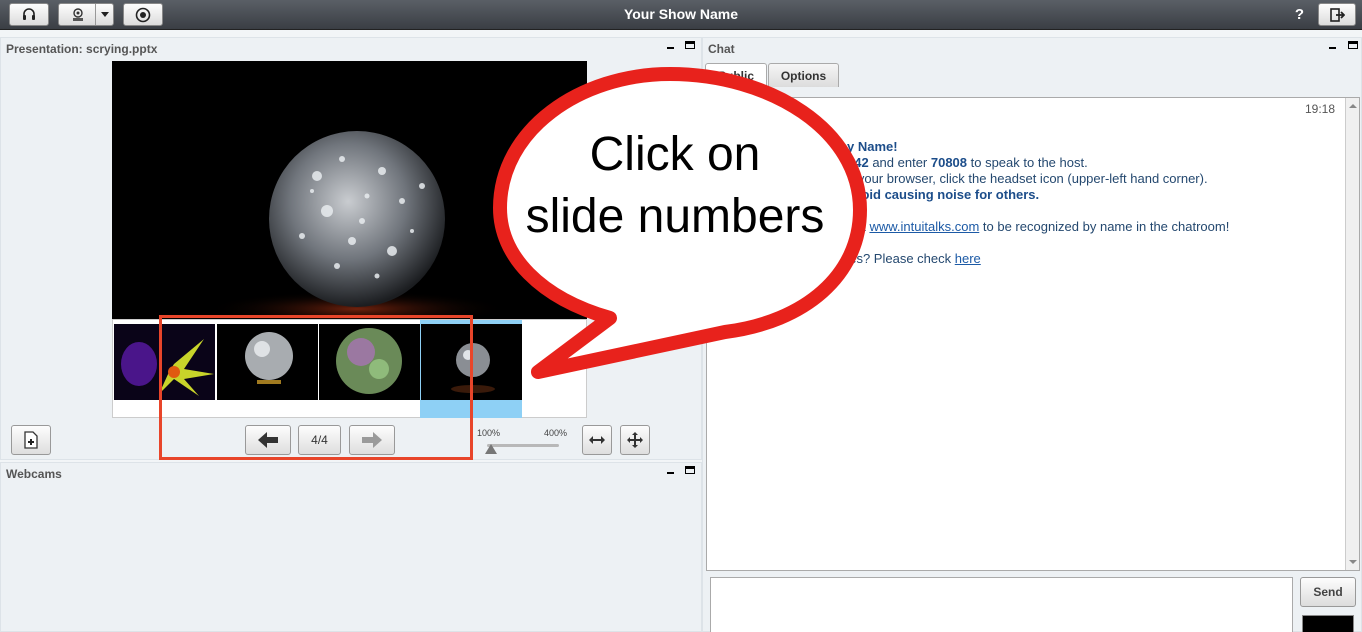  I want to click on highlight-box, so click(316, 387).